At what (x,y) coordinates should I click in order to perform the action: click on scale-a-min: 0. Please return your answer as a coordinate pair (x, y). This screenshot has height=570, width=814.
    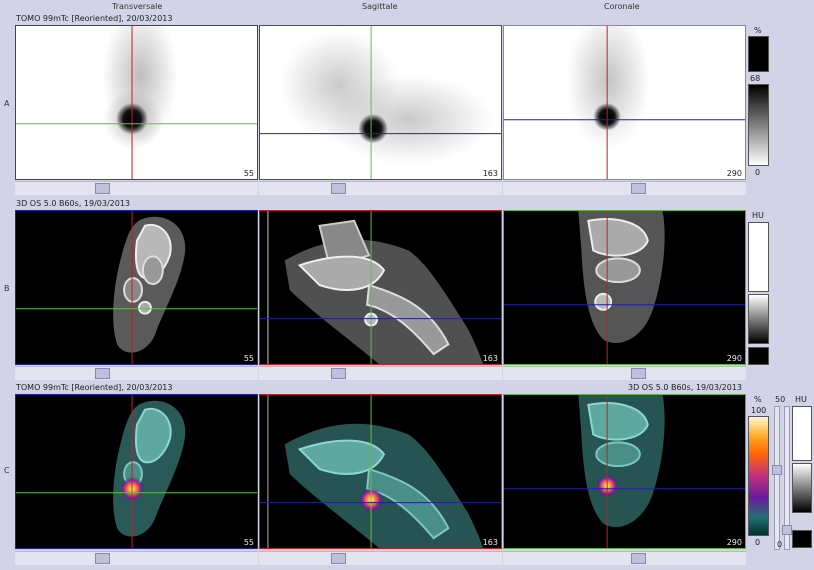
    Looking at the image, I should click on (758, 172).